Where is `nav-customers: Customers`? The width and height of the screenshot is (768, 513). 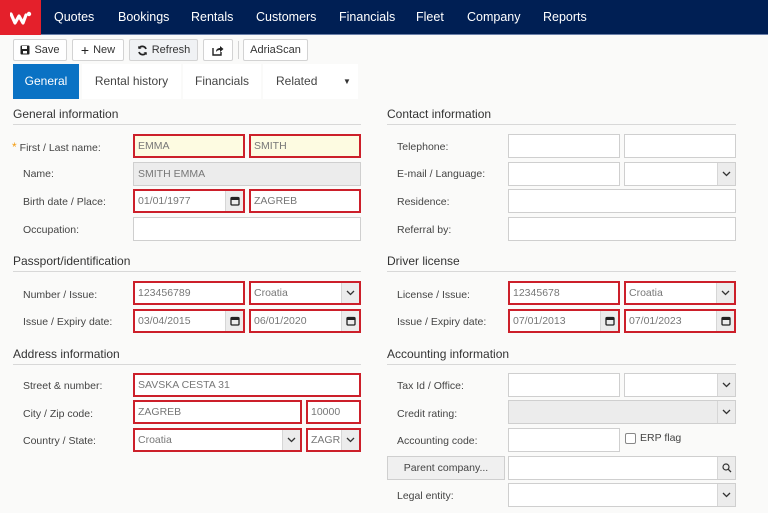 nav-customers: Customers is located at coordinates (286, 17).